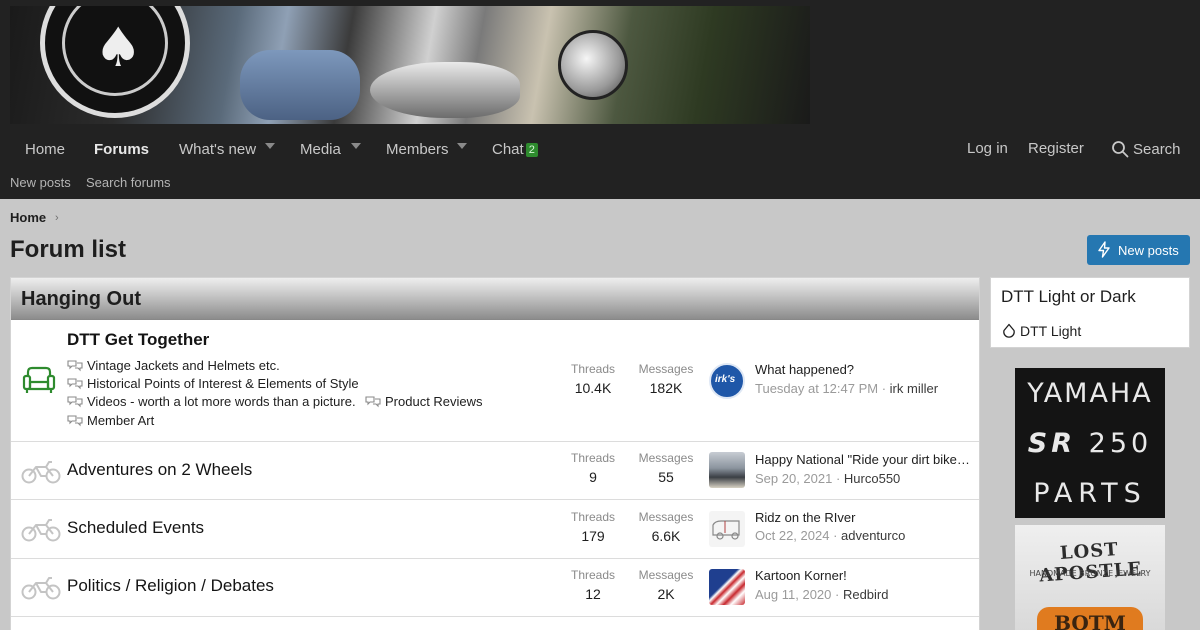 The width and height of the screenshot is (1200, 630). What do you see at coordinates (128, 182) in the screenshot?
I see `subnav-search-forums: Search forums` at bounding box center [128, 182].